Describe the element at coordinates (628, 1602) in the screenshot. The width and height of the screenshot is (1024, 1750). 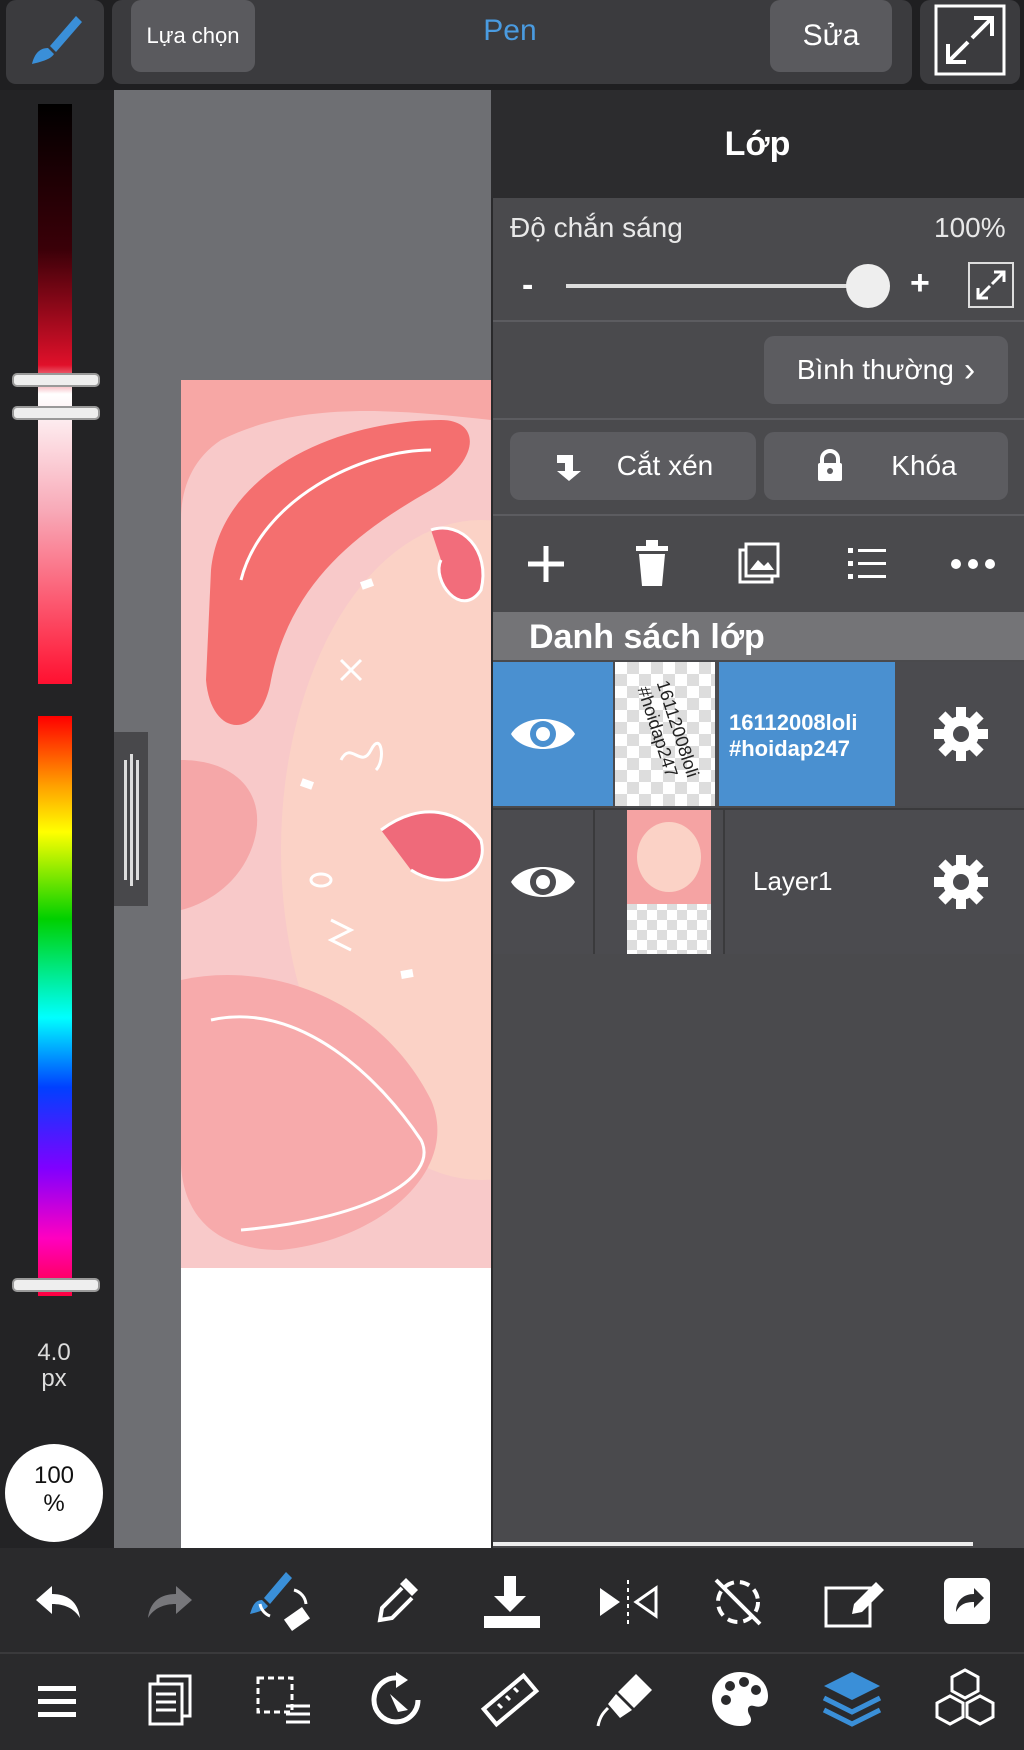
I see `flip-icon` at that location.